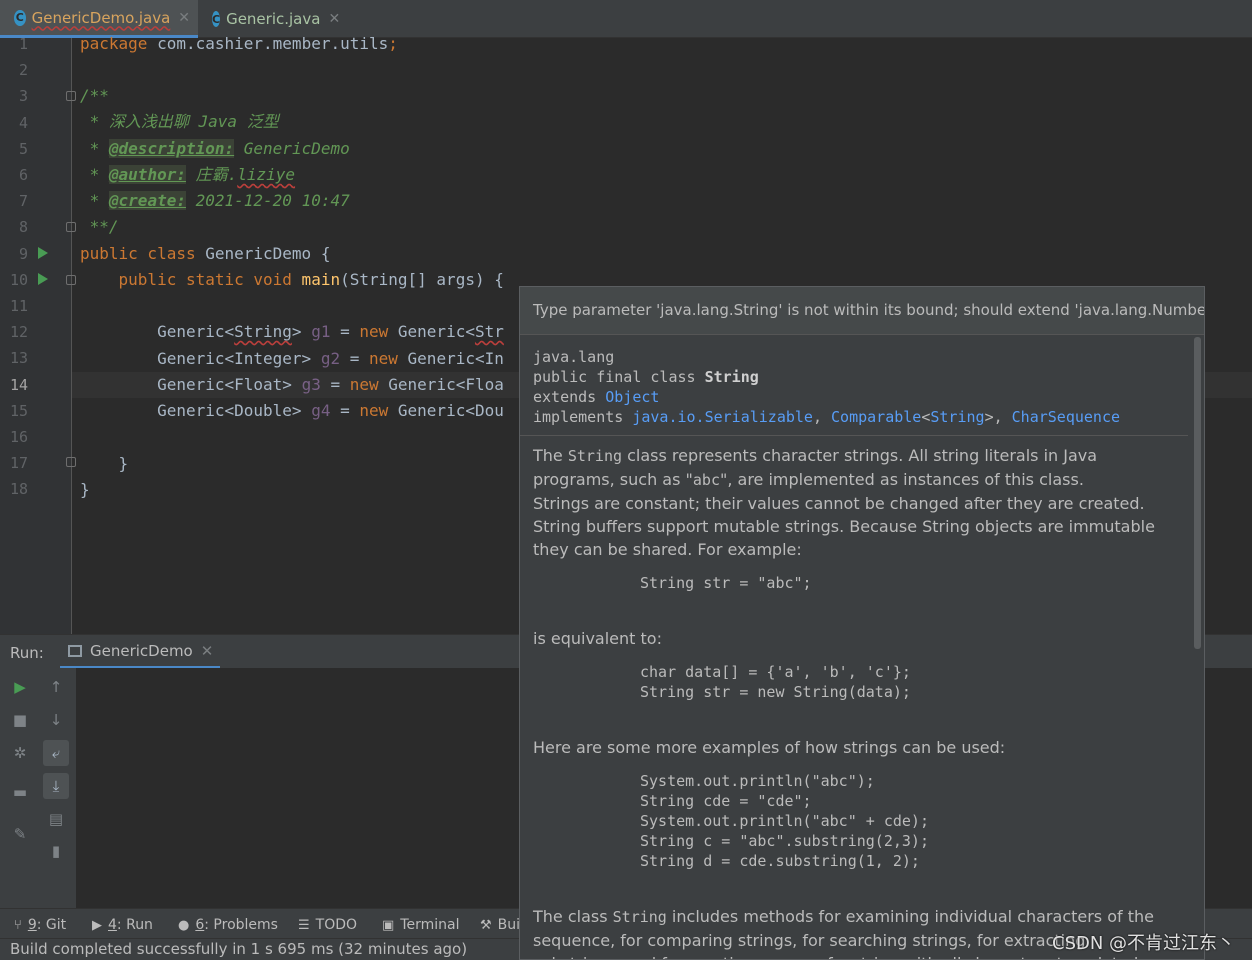  What do you see at coordinates (179, 121) in the screenshot?
I see `code-line-4: * 深入浅出聊 Java 泛型` at bounding box center [179, 121].